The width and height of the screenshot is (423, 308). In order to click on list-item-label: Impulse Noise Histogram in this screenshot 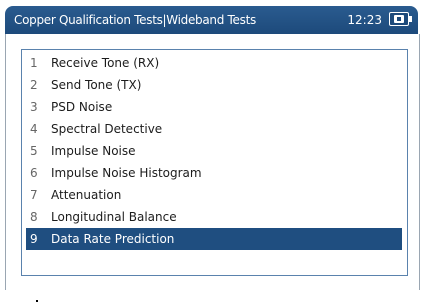, I will do `click(126, 173)`.